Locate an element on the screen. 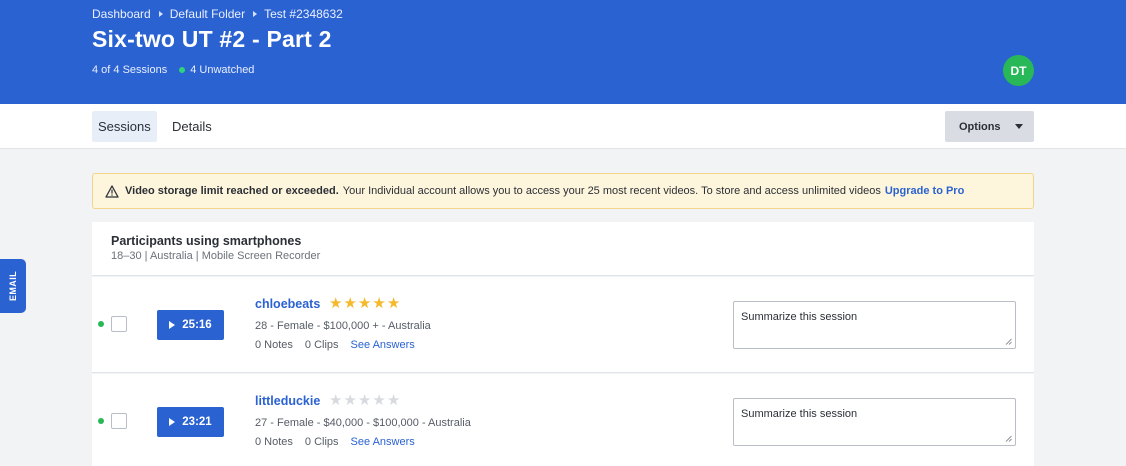 The height and width of the screenshot is (466, 1126). video-duration: 25:16 is located at coordinates (197, 325).